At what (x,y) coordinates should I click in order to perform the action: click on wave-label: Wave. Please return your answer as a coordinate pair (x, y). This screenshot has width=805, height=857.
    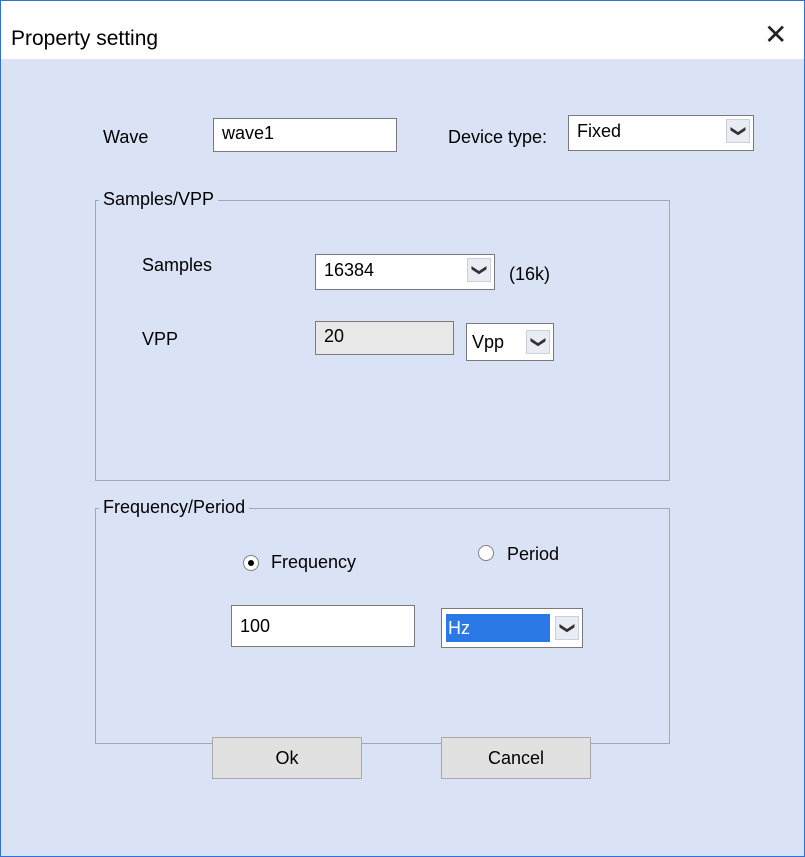
    Looking at the image, I should click on (126, 137).